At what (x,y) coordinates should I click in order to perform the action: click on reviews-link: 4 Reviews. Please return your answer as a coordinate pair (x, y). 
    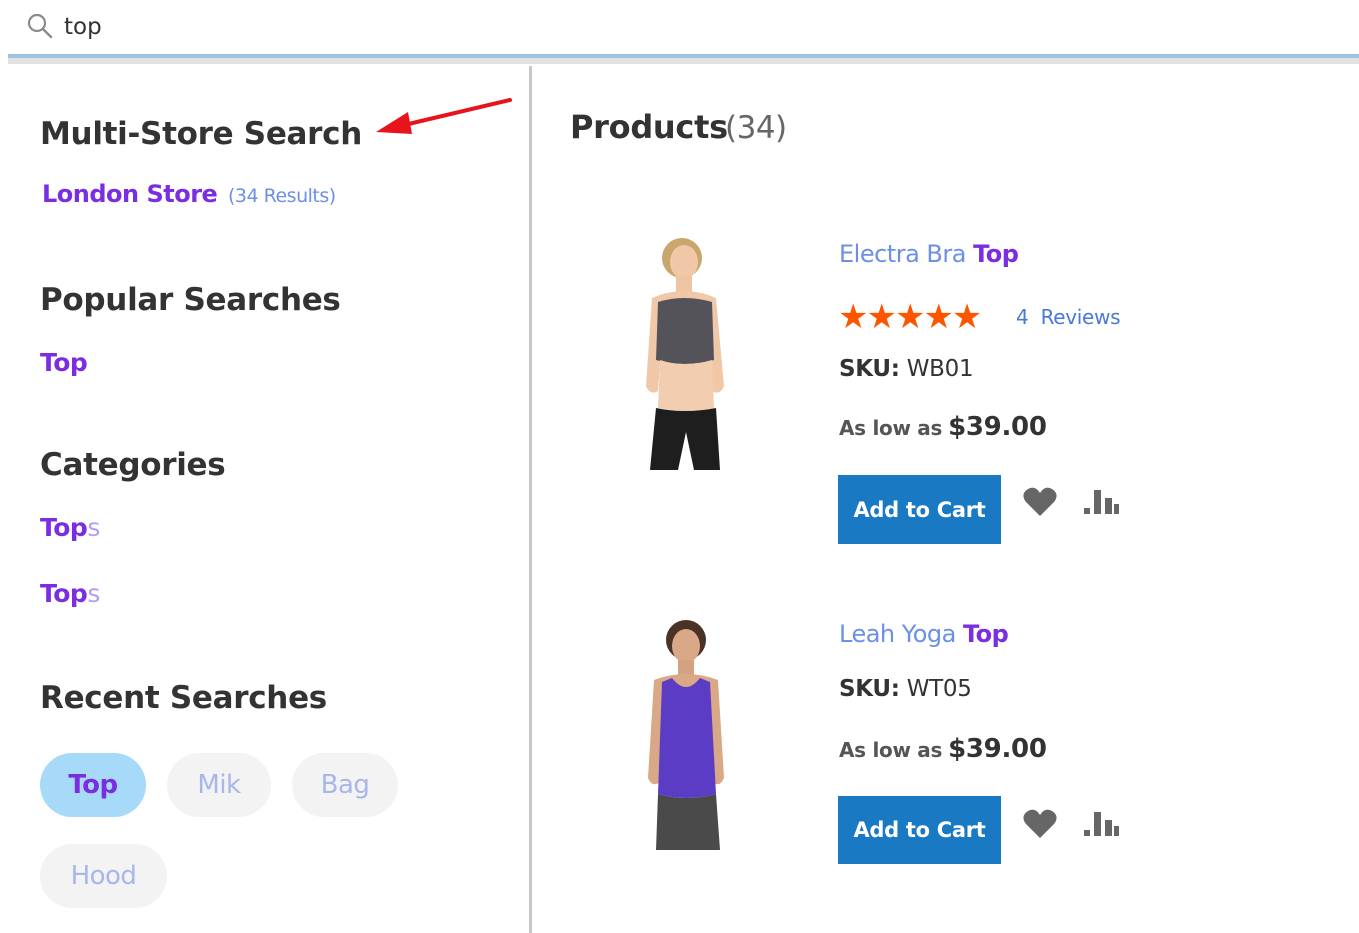
    Looking at the image, I should click on (1068, 317).